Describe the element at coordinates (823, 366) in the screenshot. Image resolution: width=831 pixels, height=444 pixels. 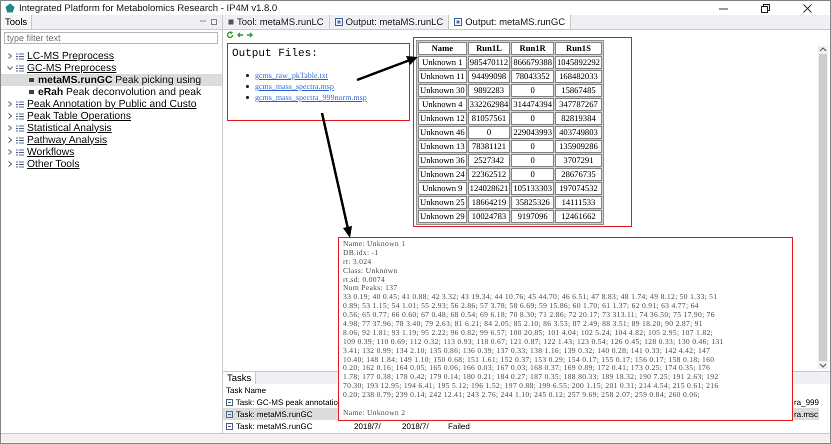
I see `scroll-down-icon` at that location.